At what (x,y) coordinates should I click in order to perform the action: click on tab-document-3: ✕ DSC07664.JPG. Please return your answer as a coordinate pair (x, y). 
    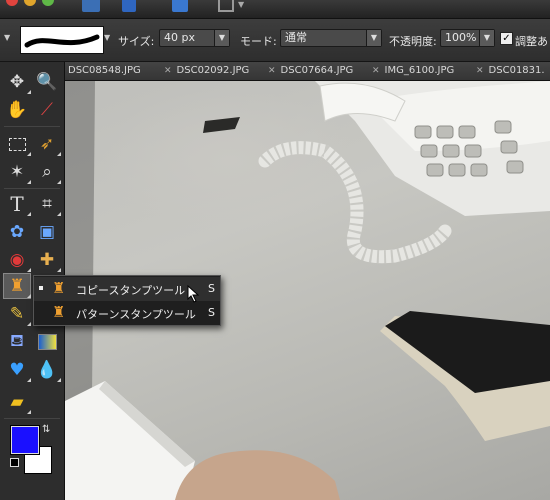
    Looking at the image, I should click on (316, 71).